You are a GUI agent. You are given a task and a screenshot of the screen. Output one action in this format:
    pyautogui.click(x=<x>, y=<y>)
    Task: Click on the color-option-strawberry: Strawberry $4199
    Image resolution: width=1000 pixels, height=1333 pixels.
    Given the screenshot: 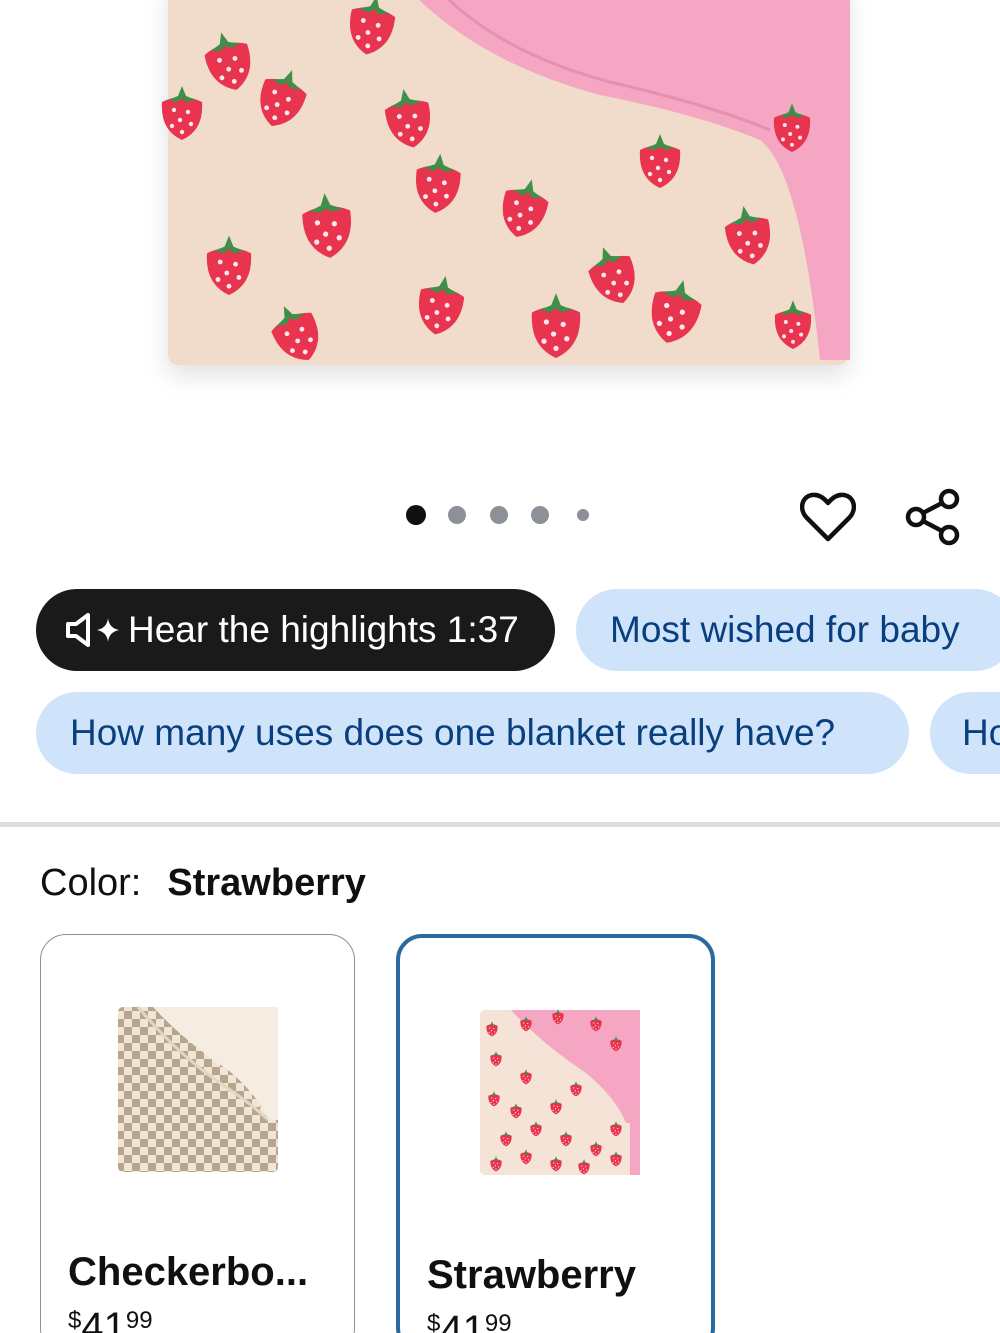 What is the action you would take?
    pyautogui.click(x=555, y=1133)
    